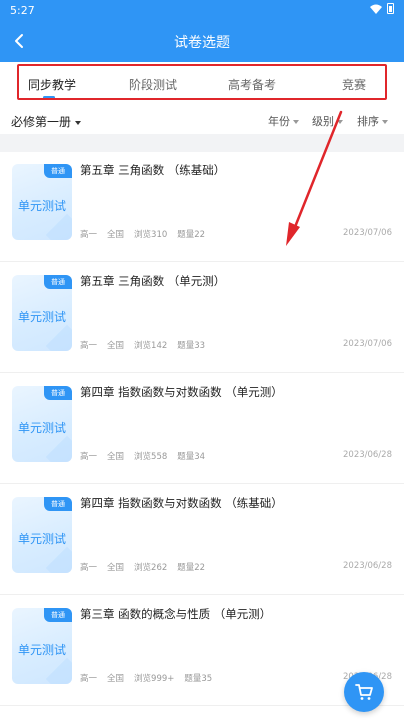  What do you see at coordinates (202, 82) in the screenshot?
I see `annotation-highlight-box` at bounding box center [202, 82].